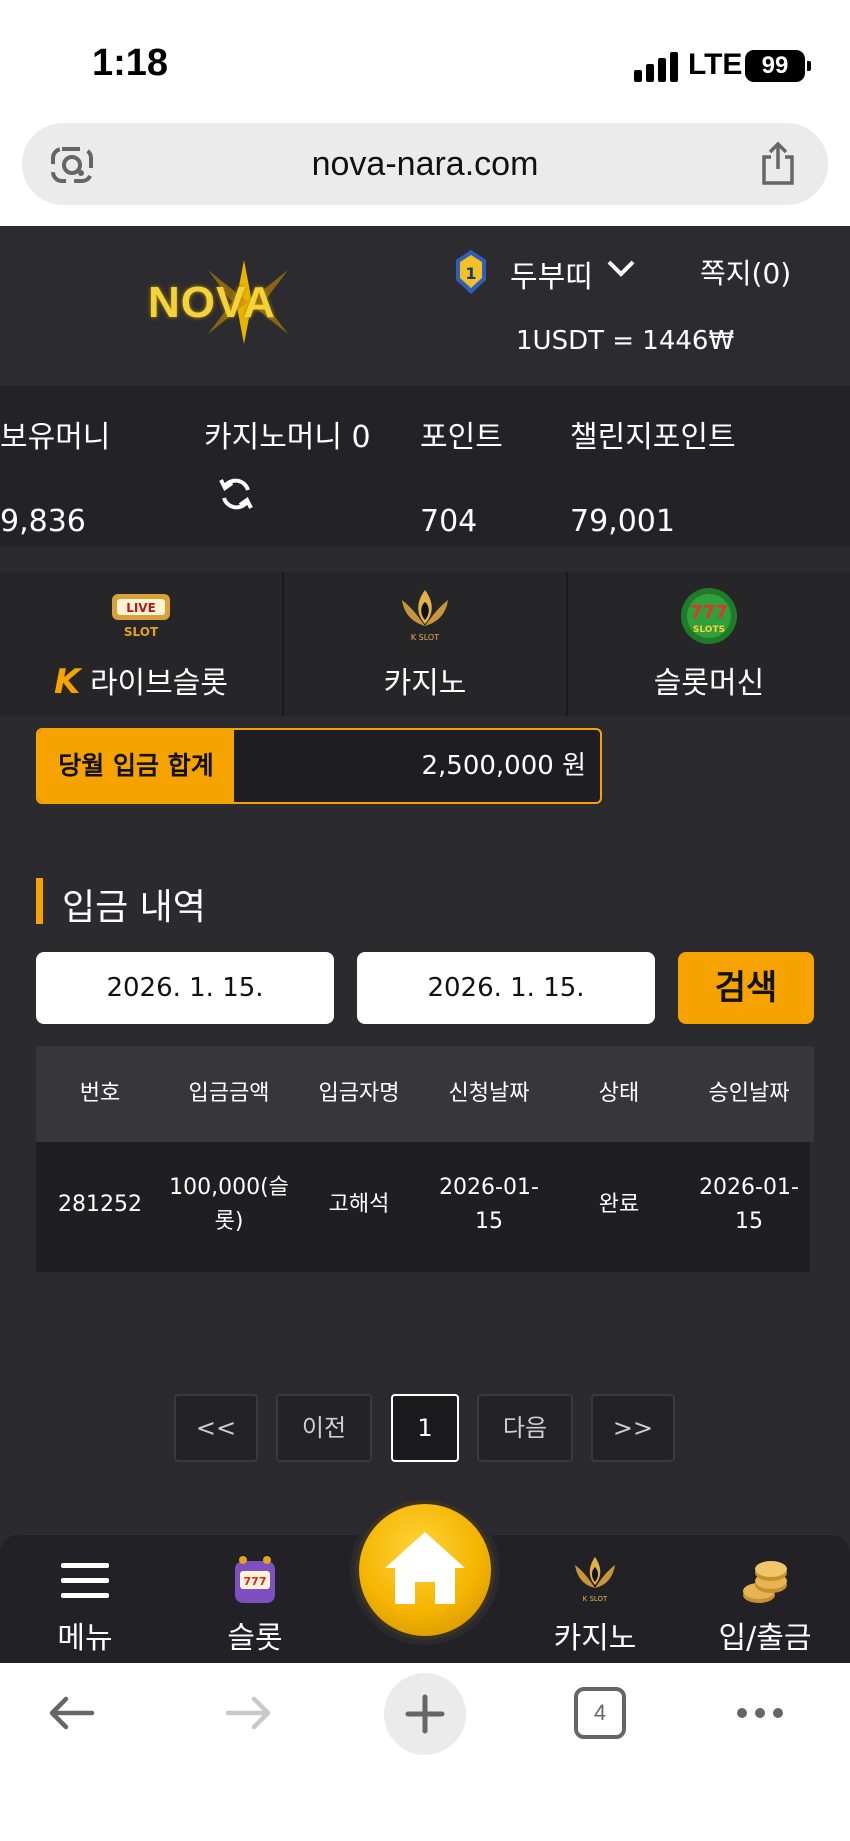 This screenshot has height=1841, width=850. I want to click on browser-toolbar: 4, so click(425, 1752).